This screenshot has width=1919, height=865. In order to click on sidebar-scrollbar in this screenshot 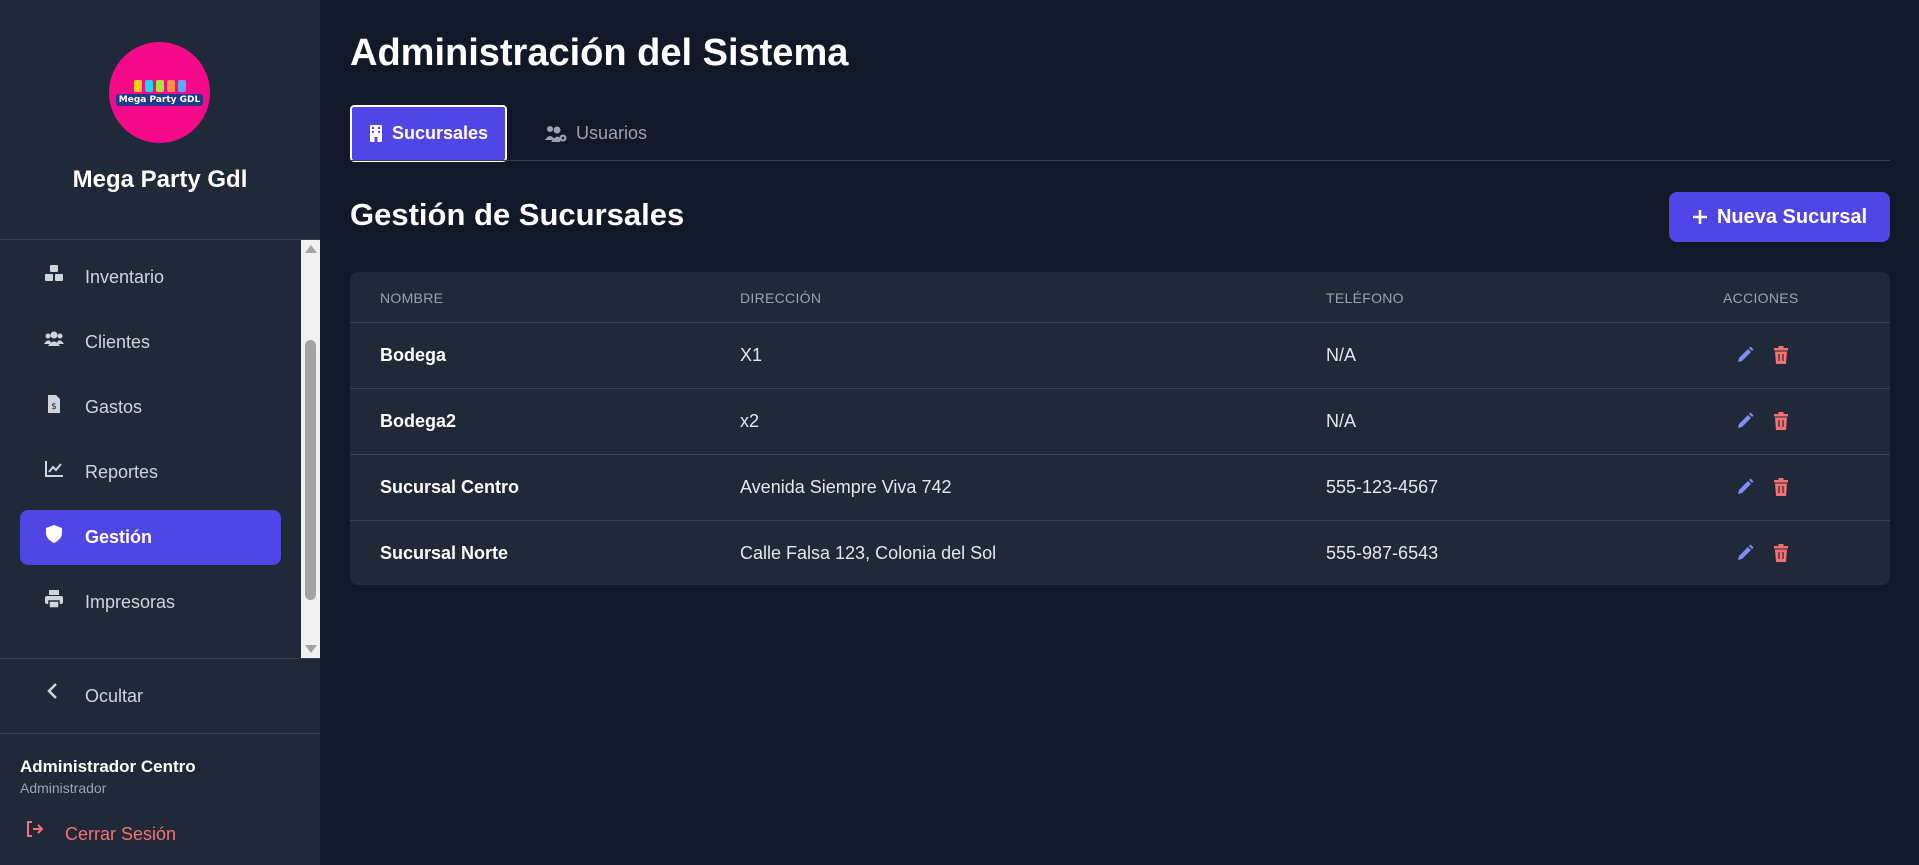, I will do `click(310, 449)`.